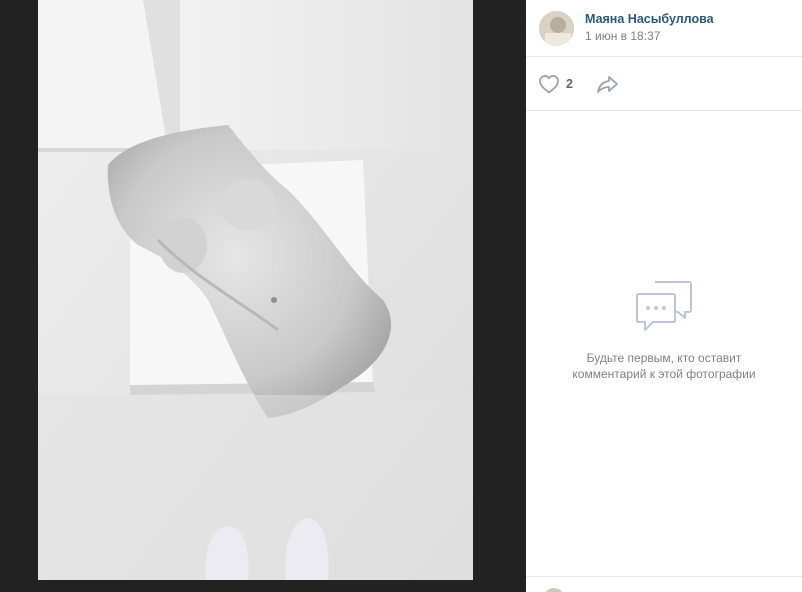  I want to click on like-button: 2, so click(555, 84).